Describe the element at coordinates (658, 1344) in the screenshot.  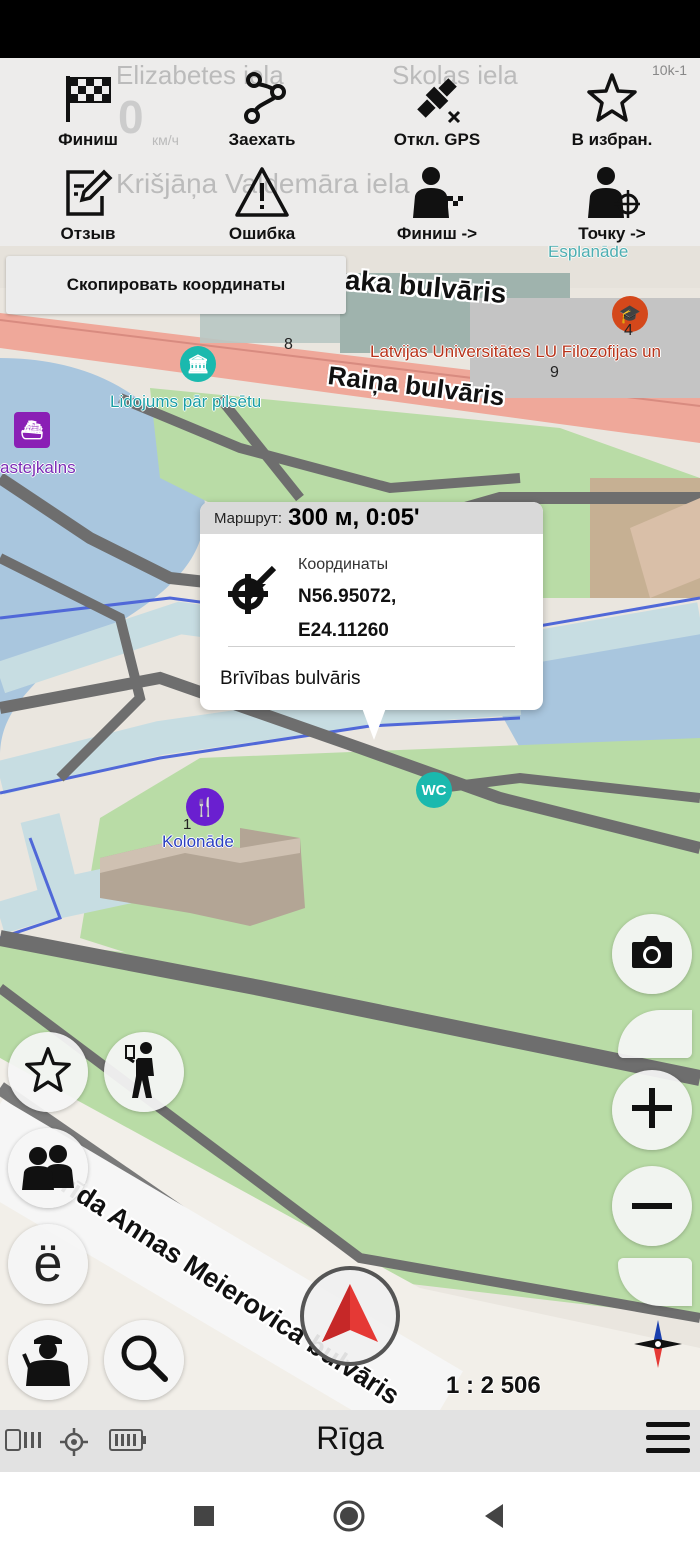
I see `north-compass-icon` at that location.